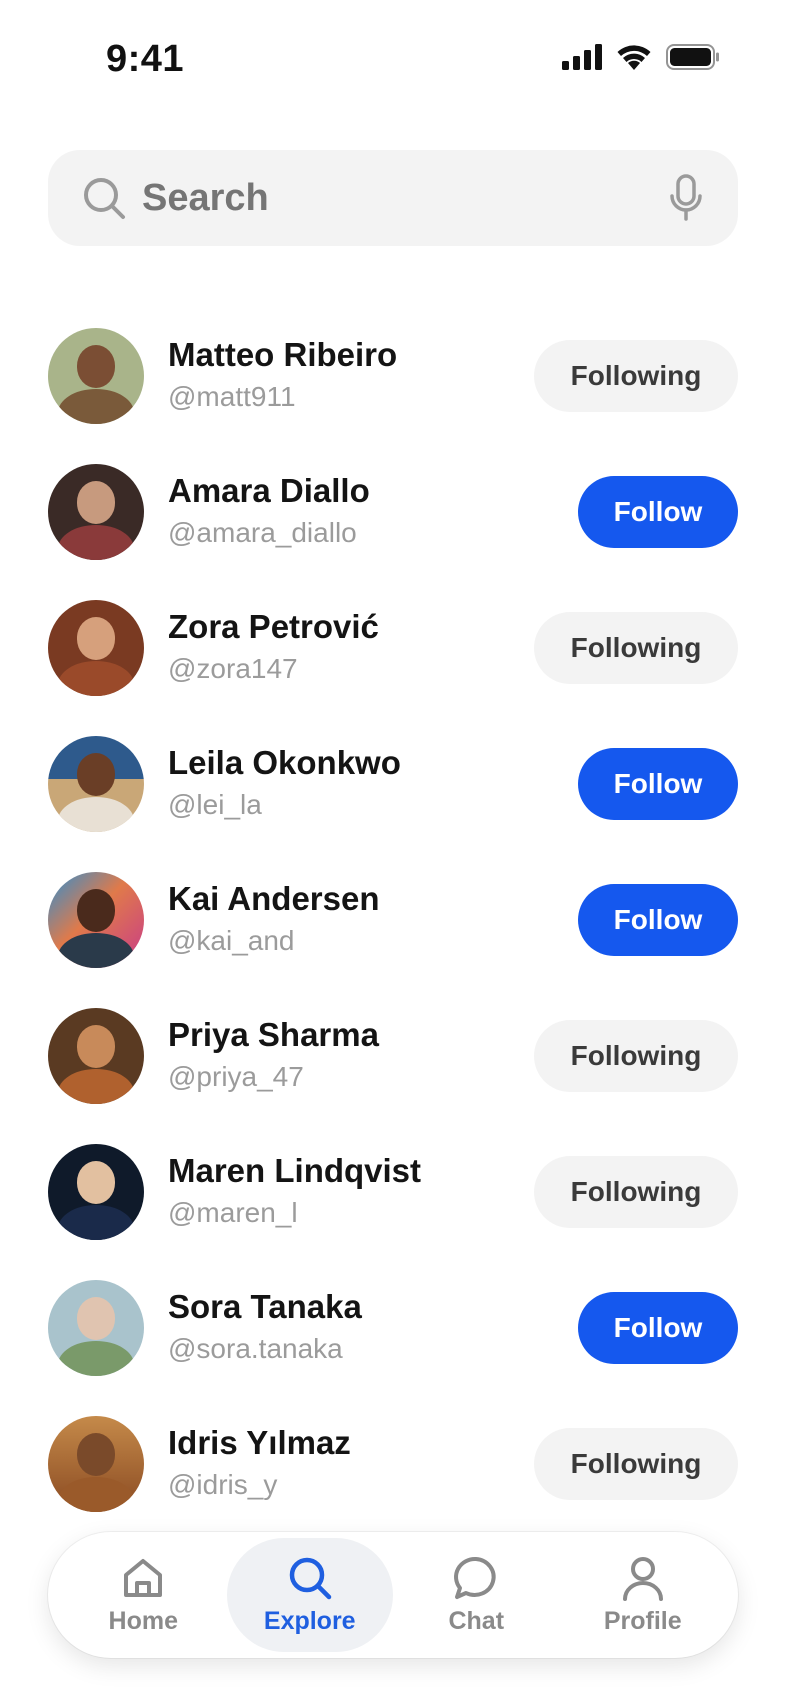  Describe the element at coordinates (393, 512) in the screenshot. I see `user-row: Amara Diallo @amara_diallo Follow` at that location.